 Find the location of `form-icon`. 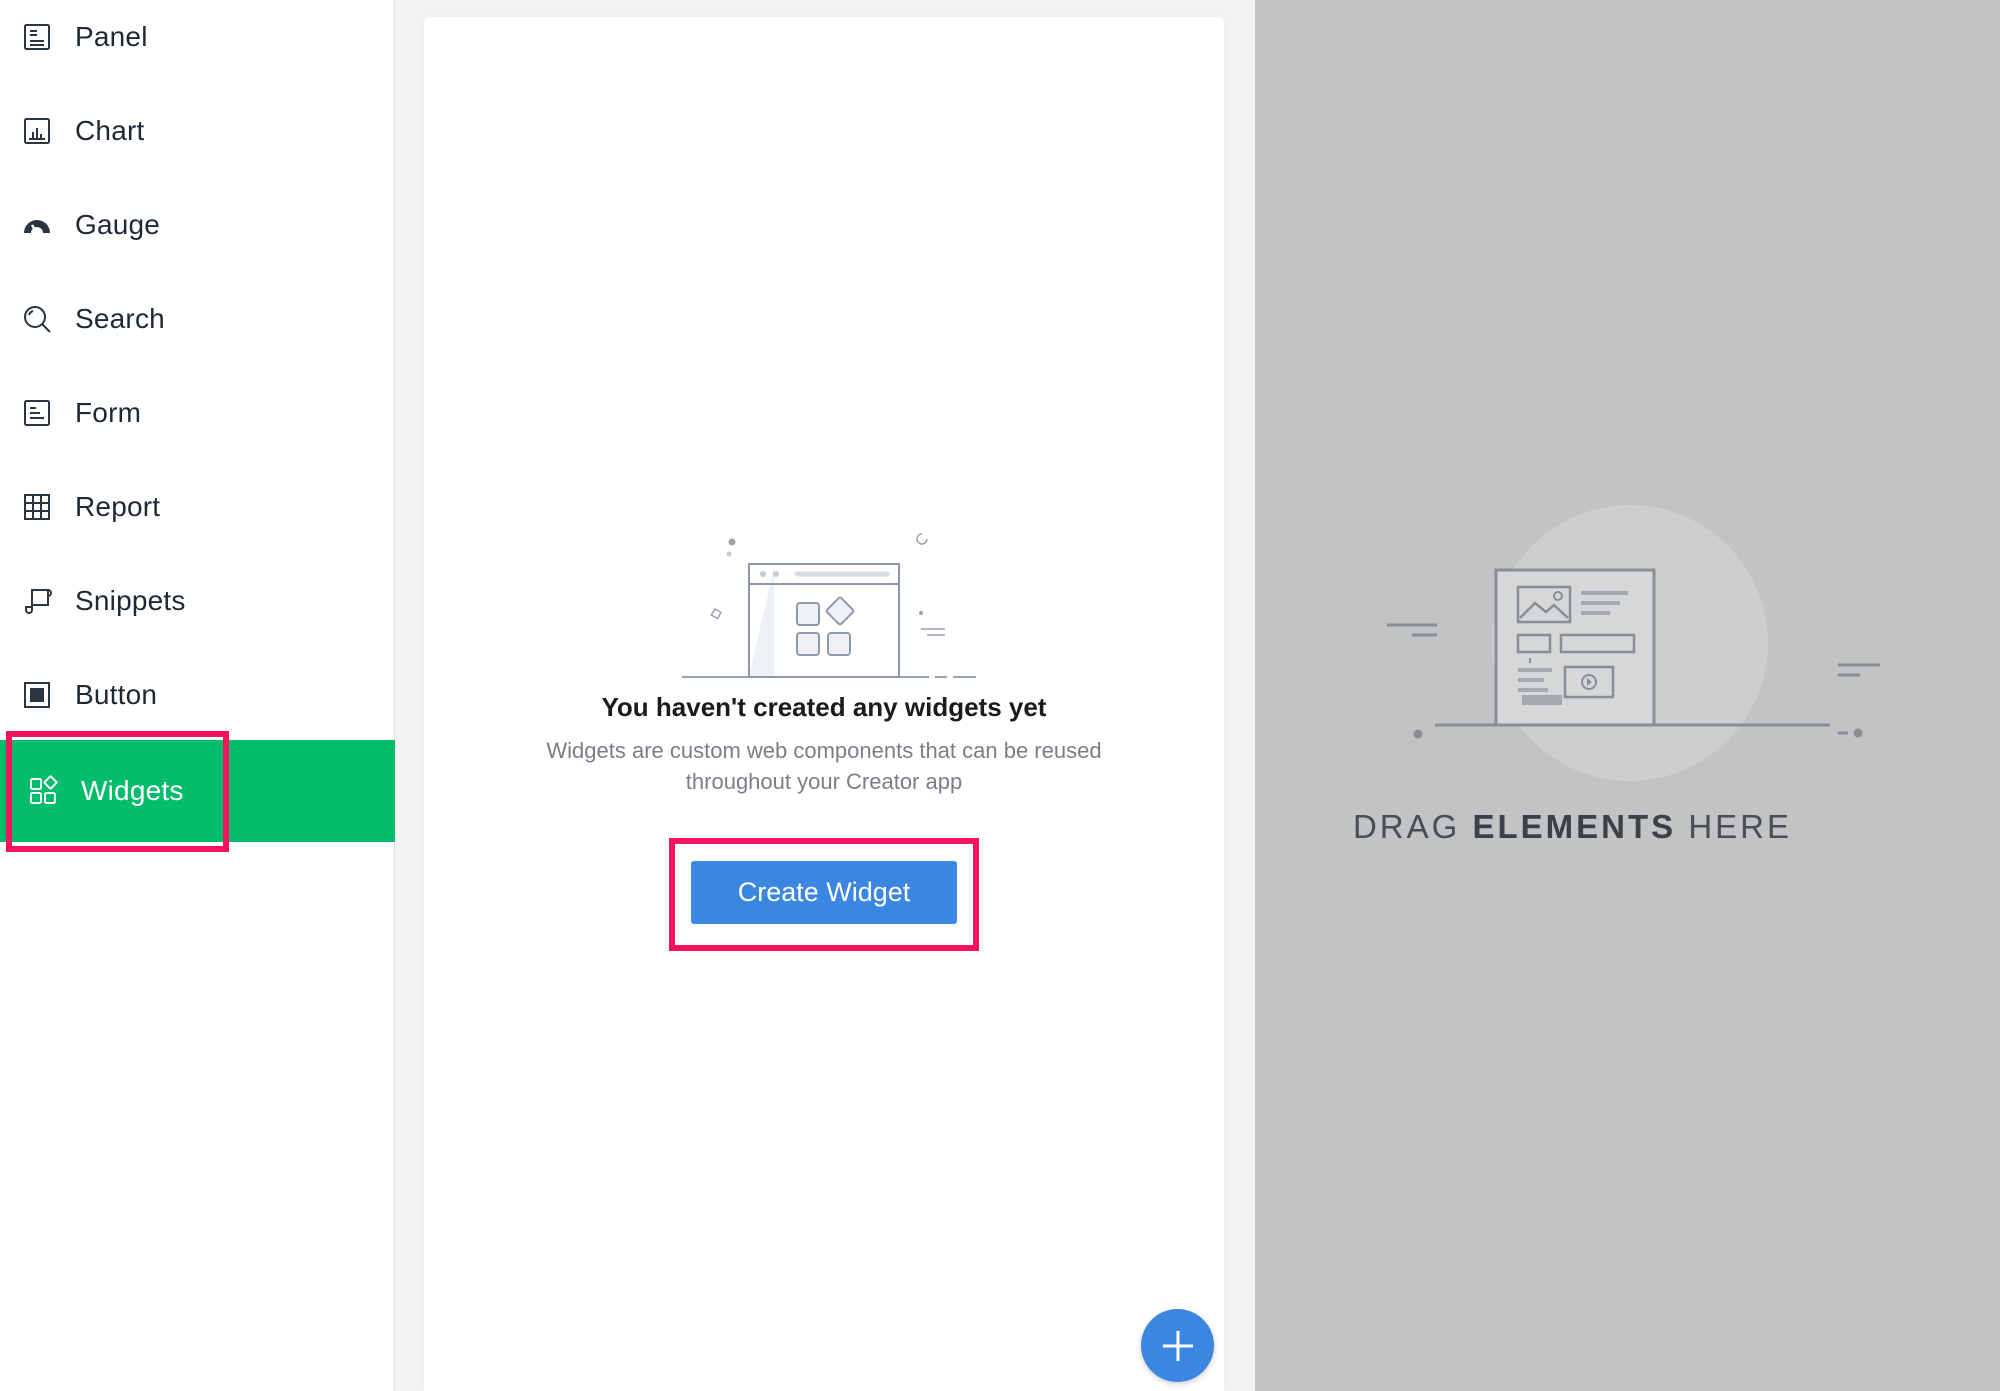

form-icon is located at coordinates (37, 413).